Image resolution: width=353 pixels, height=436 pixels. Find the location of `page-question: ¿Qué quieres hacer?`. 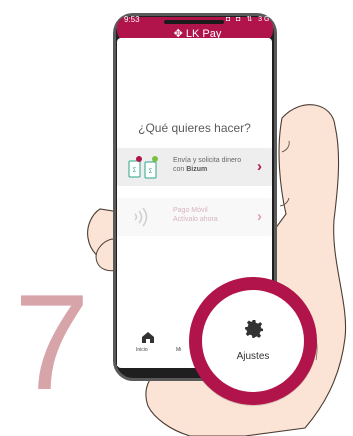

page-question: ¿Qué quieres hacer? is located at coordinates (194, 128).